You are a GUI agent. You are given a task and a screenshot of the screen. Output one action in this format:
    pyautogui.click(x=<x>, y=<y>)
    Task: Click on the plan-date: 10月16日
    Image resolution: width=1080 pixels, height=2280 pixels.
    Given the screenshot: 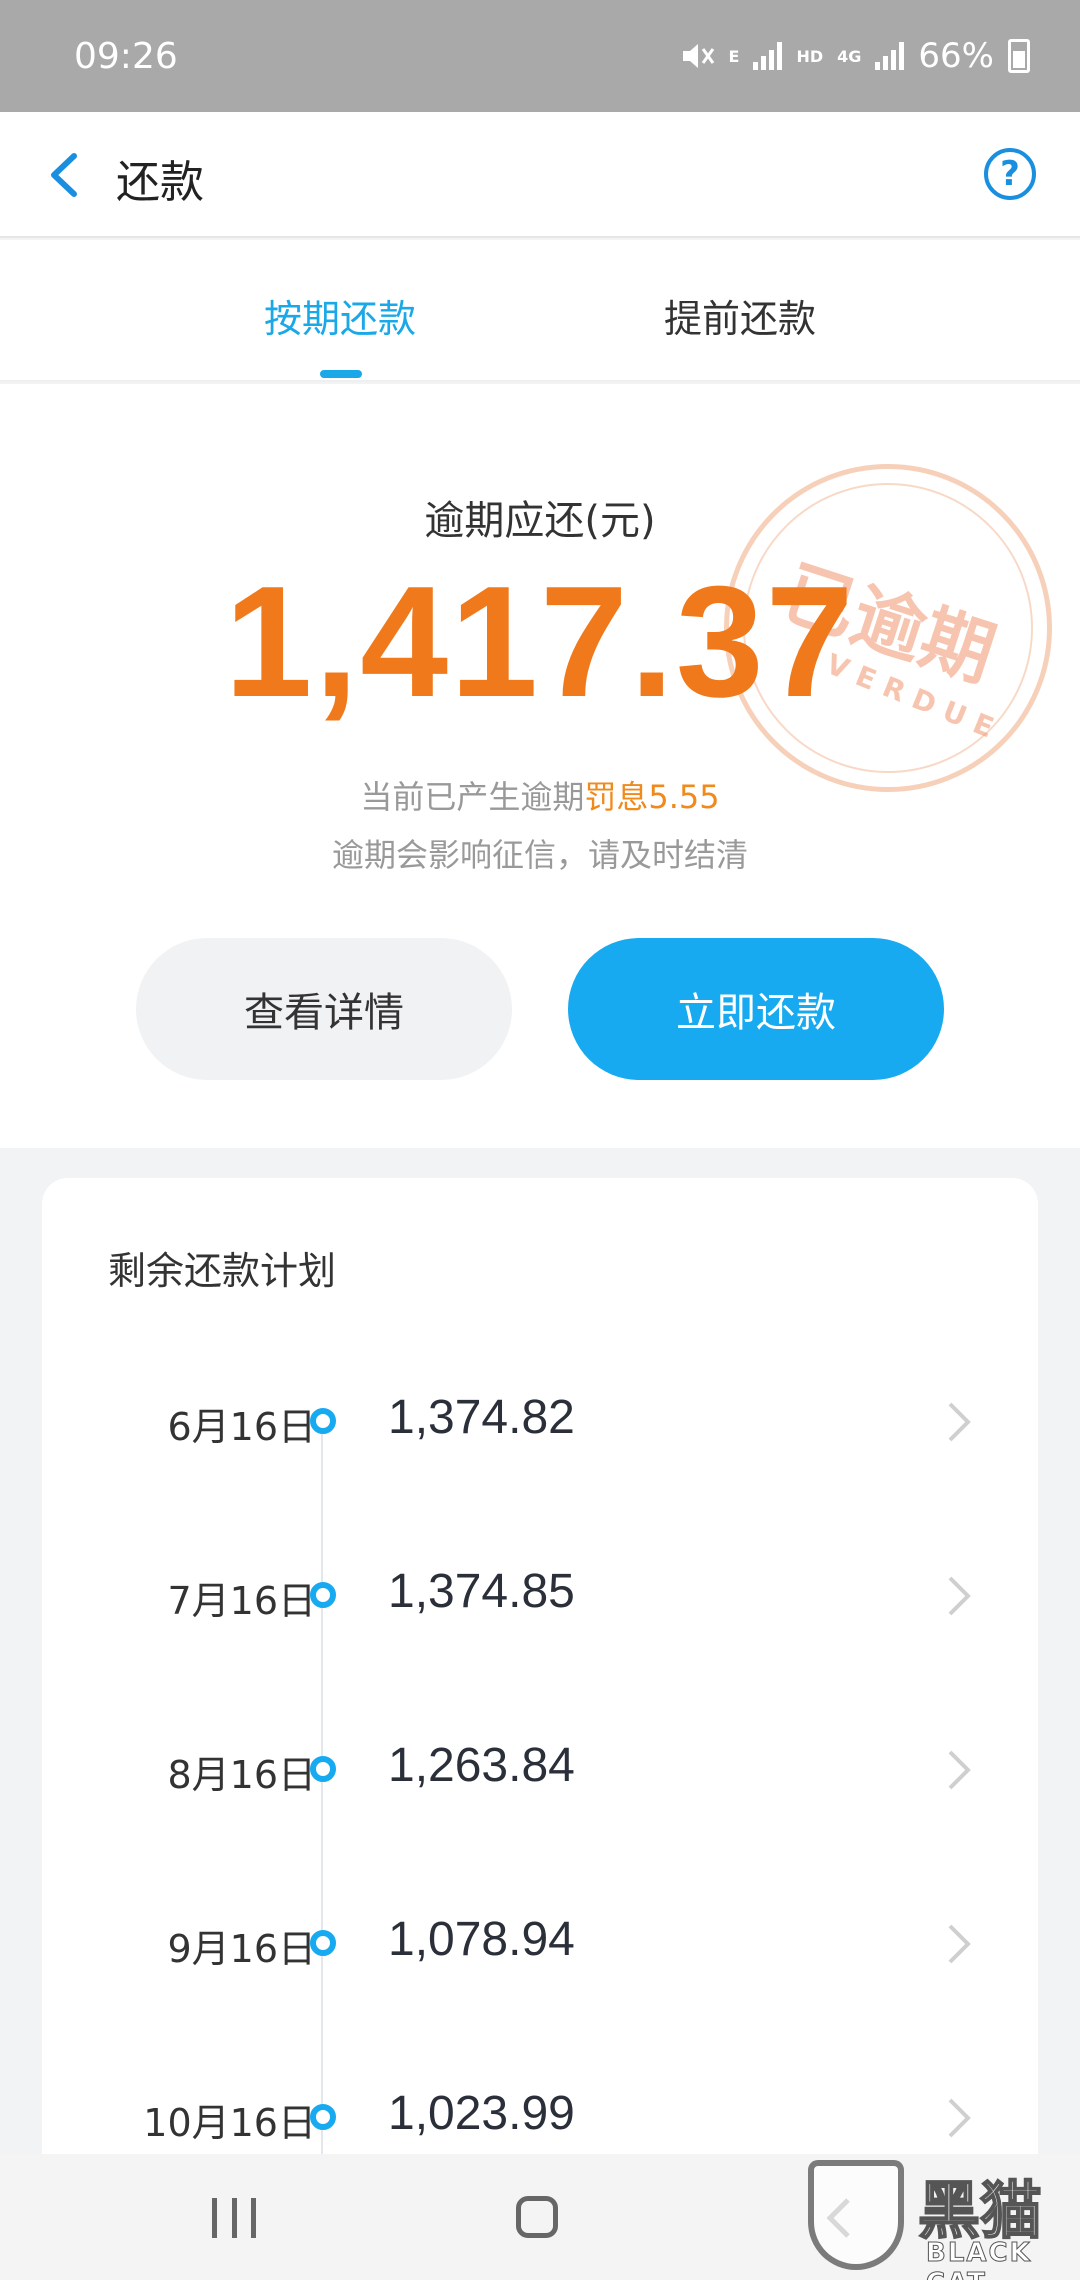 What is the action you would take?
    pyautogui.click(x=229, y=2123)
    